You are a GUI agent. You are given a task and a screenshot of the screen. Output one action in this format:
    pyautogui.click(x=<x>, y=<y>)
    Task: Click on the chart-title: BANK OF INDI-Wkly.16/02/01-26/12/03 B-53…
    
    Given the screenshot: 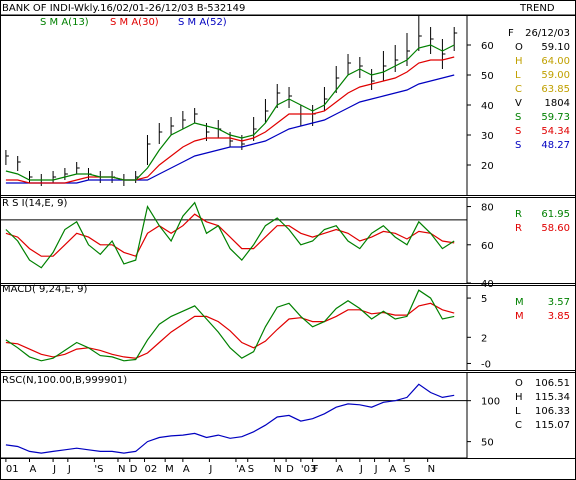 What is the action you would take?
    pyautogui.click(x=123, y=8)
    